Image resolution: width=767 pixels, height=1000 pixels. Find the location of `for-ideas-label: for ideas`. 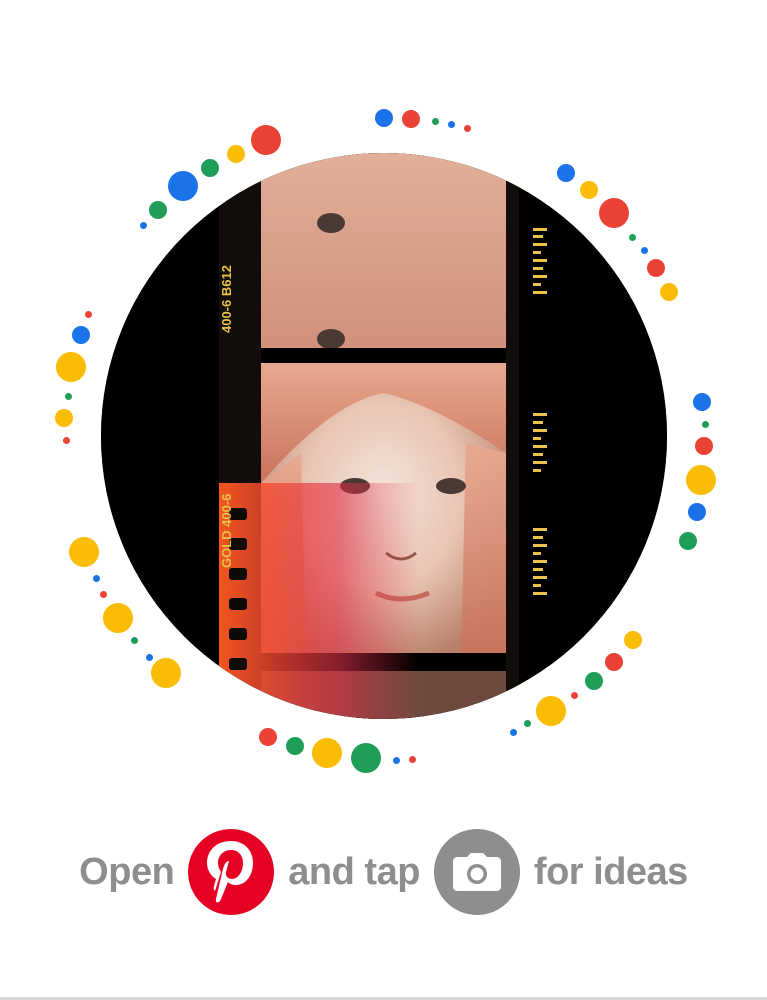

for-ideas-label: for ideas is located at coordinates (610, 872).